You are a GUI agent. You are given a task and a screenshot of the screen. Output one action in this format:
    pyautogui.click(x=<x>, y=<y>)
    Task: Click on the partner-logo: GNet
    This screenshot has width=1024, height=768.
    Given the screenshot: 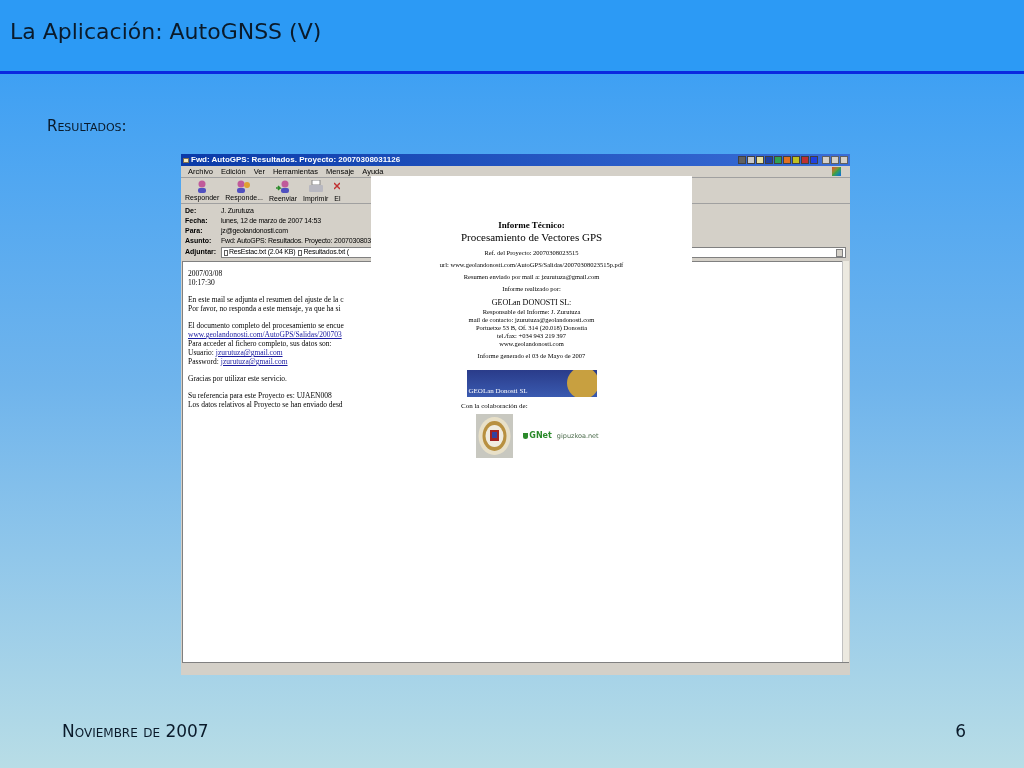 What is the action you would take?
    pyautogui.click(x=537, y=436)
    